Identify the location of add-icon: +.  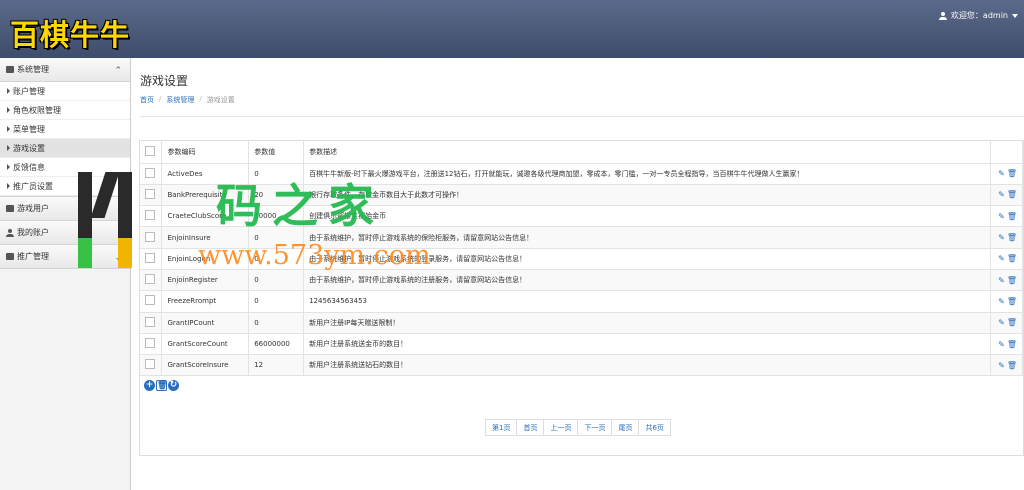
(149, 385).